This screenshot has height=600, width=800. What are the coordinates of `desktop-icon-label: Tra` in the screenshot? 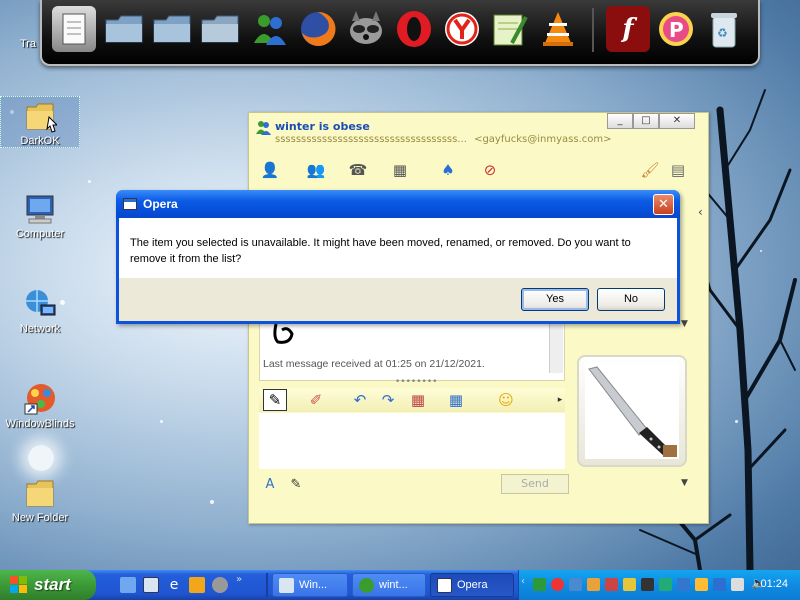 It's located at (28, 44).